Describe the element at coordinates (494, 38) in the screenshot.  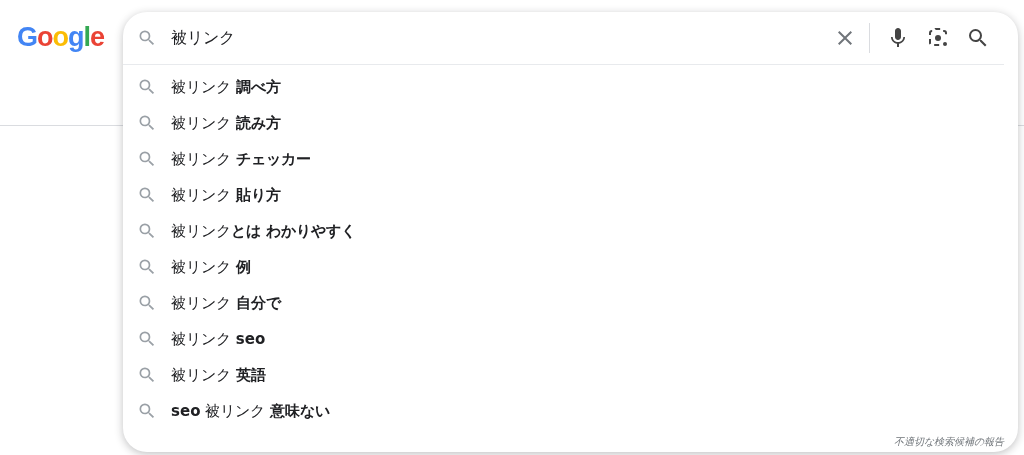
I see `search-field: 被リンク` at that location.